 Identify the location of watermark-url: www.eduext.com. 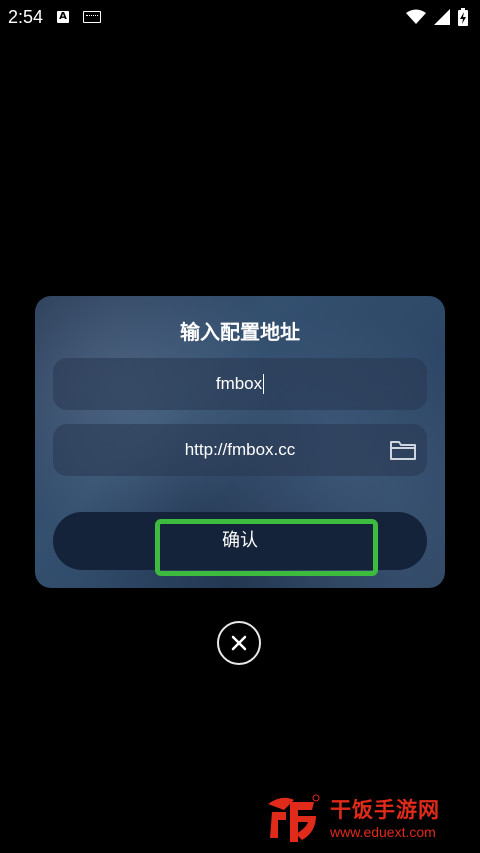
(383, 832).